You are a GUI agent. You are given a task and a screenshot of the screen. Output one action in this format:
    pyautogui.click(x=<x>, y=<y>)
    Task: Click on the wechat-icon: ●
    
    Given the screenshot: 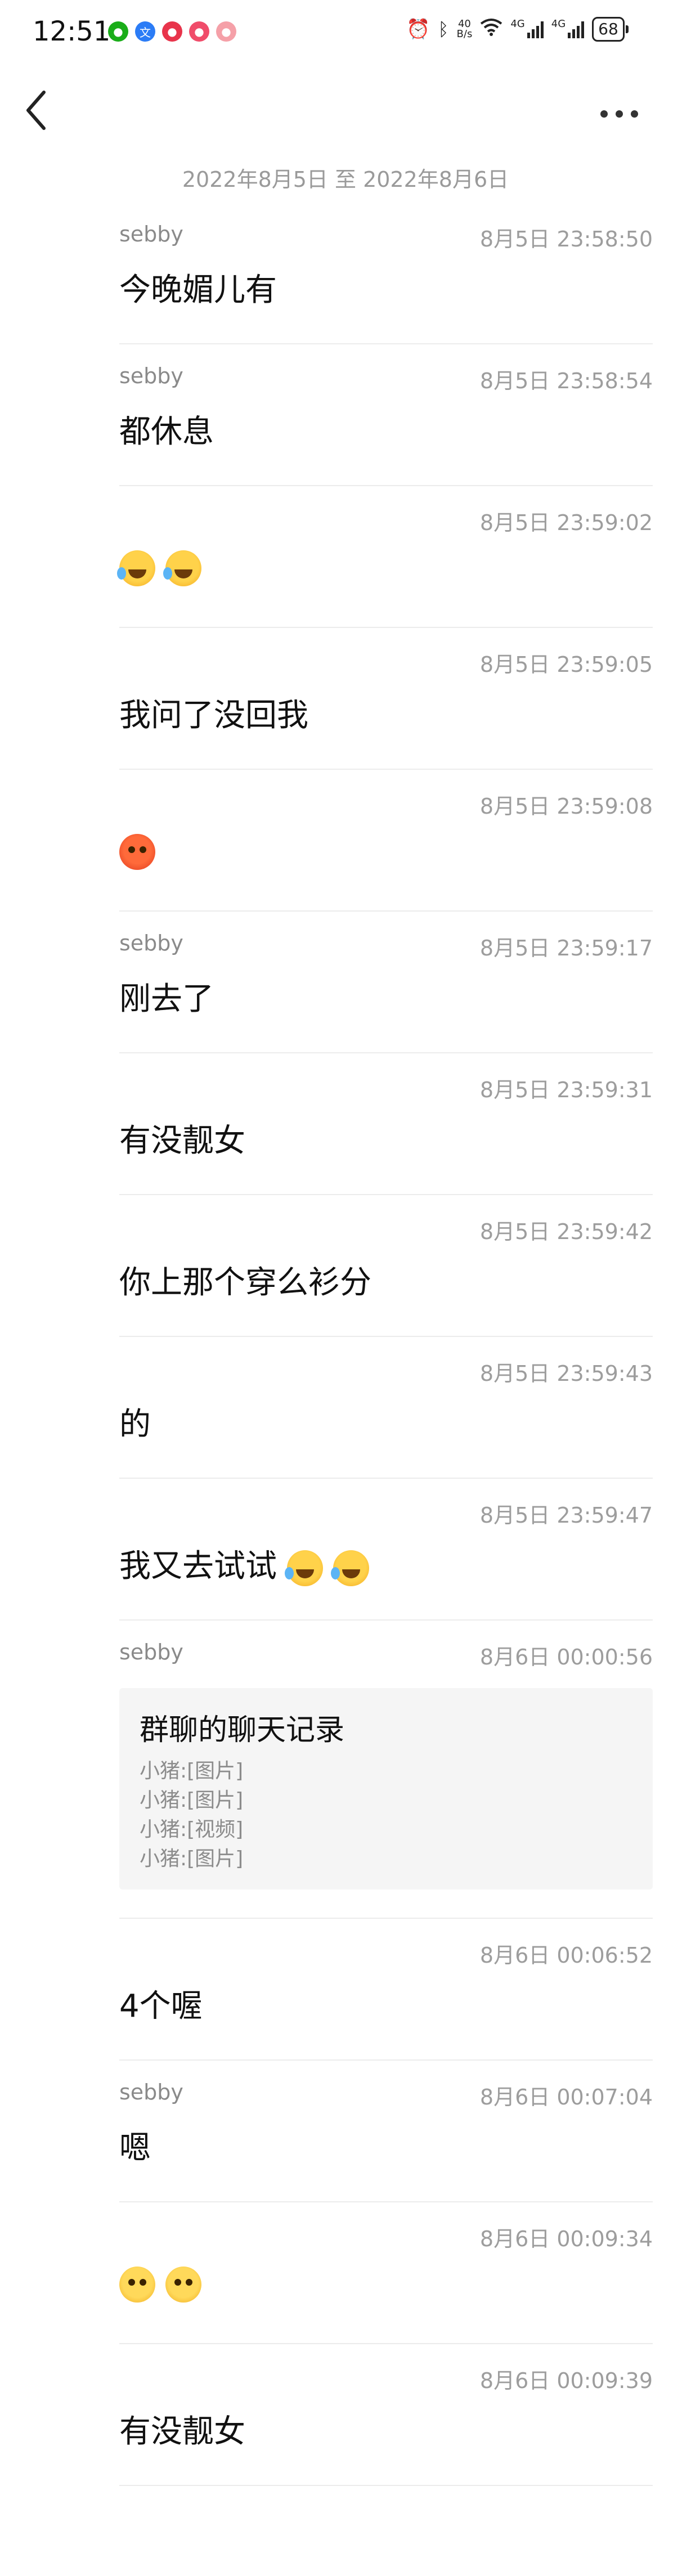 What is the action you would take?
    pyautogui.click(x=118, y=31)
    